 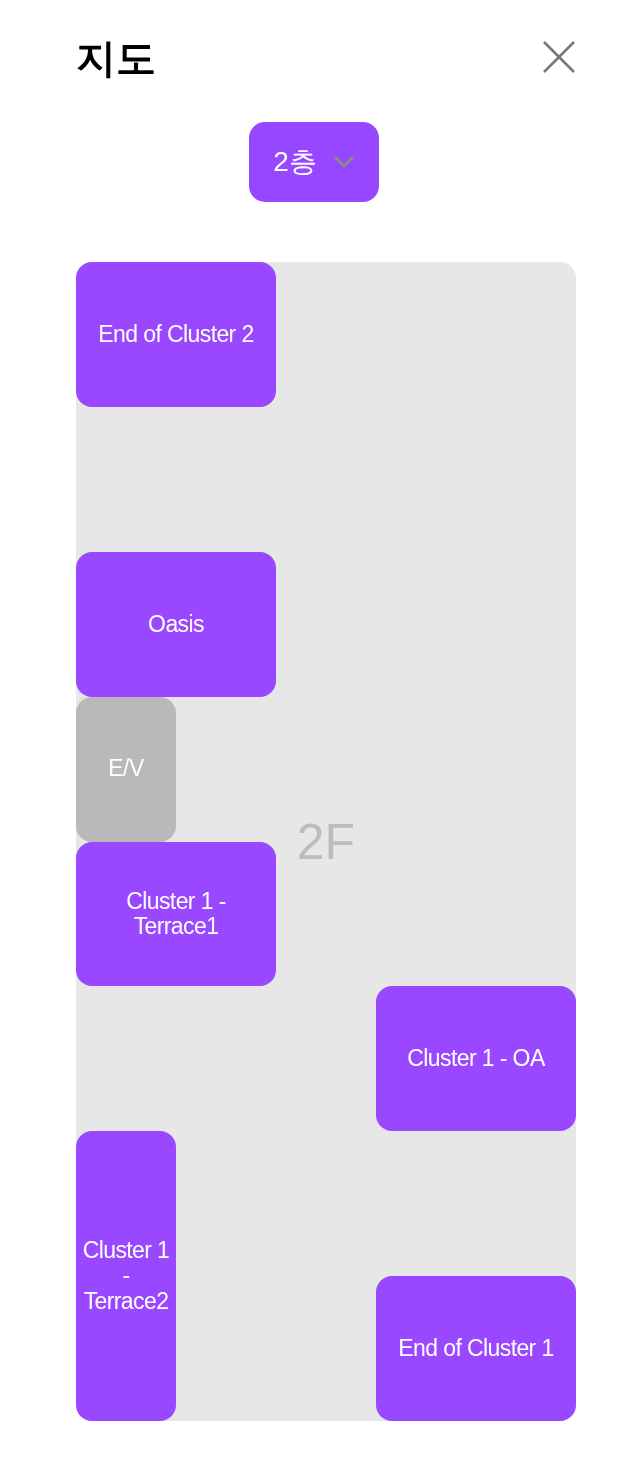 What do you see at coordinates (126, 1276) in the screenshot?
I see `room-area: Cluster 1 - Terrace2` at bounding box center [126, 1276].